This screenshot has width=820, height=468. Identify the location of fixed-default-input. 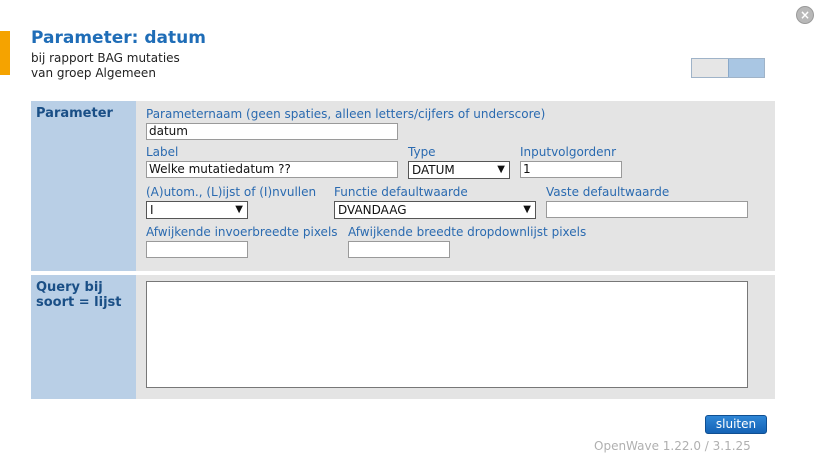
(647, 209).